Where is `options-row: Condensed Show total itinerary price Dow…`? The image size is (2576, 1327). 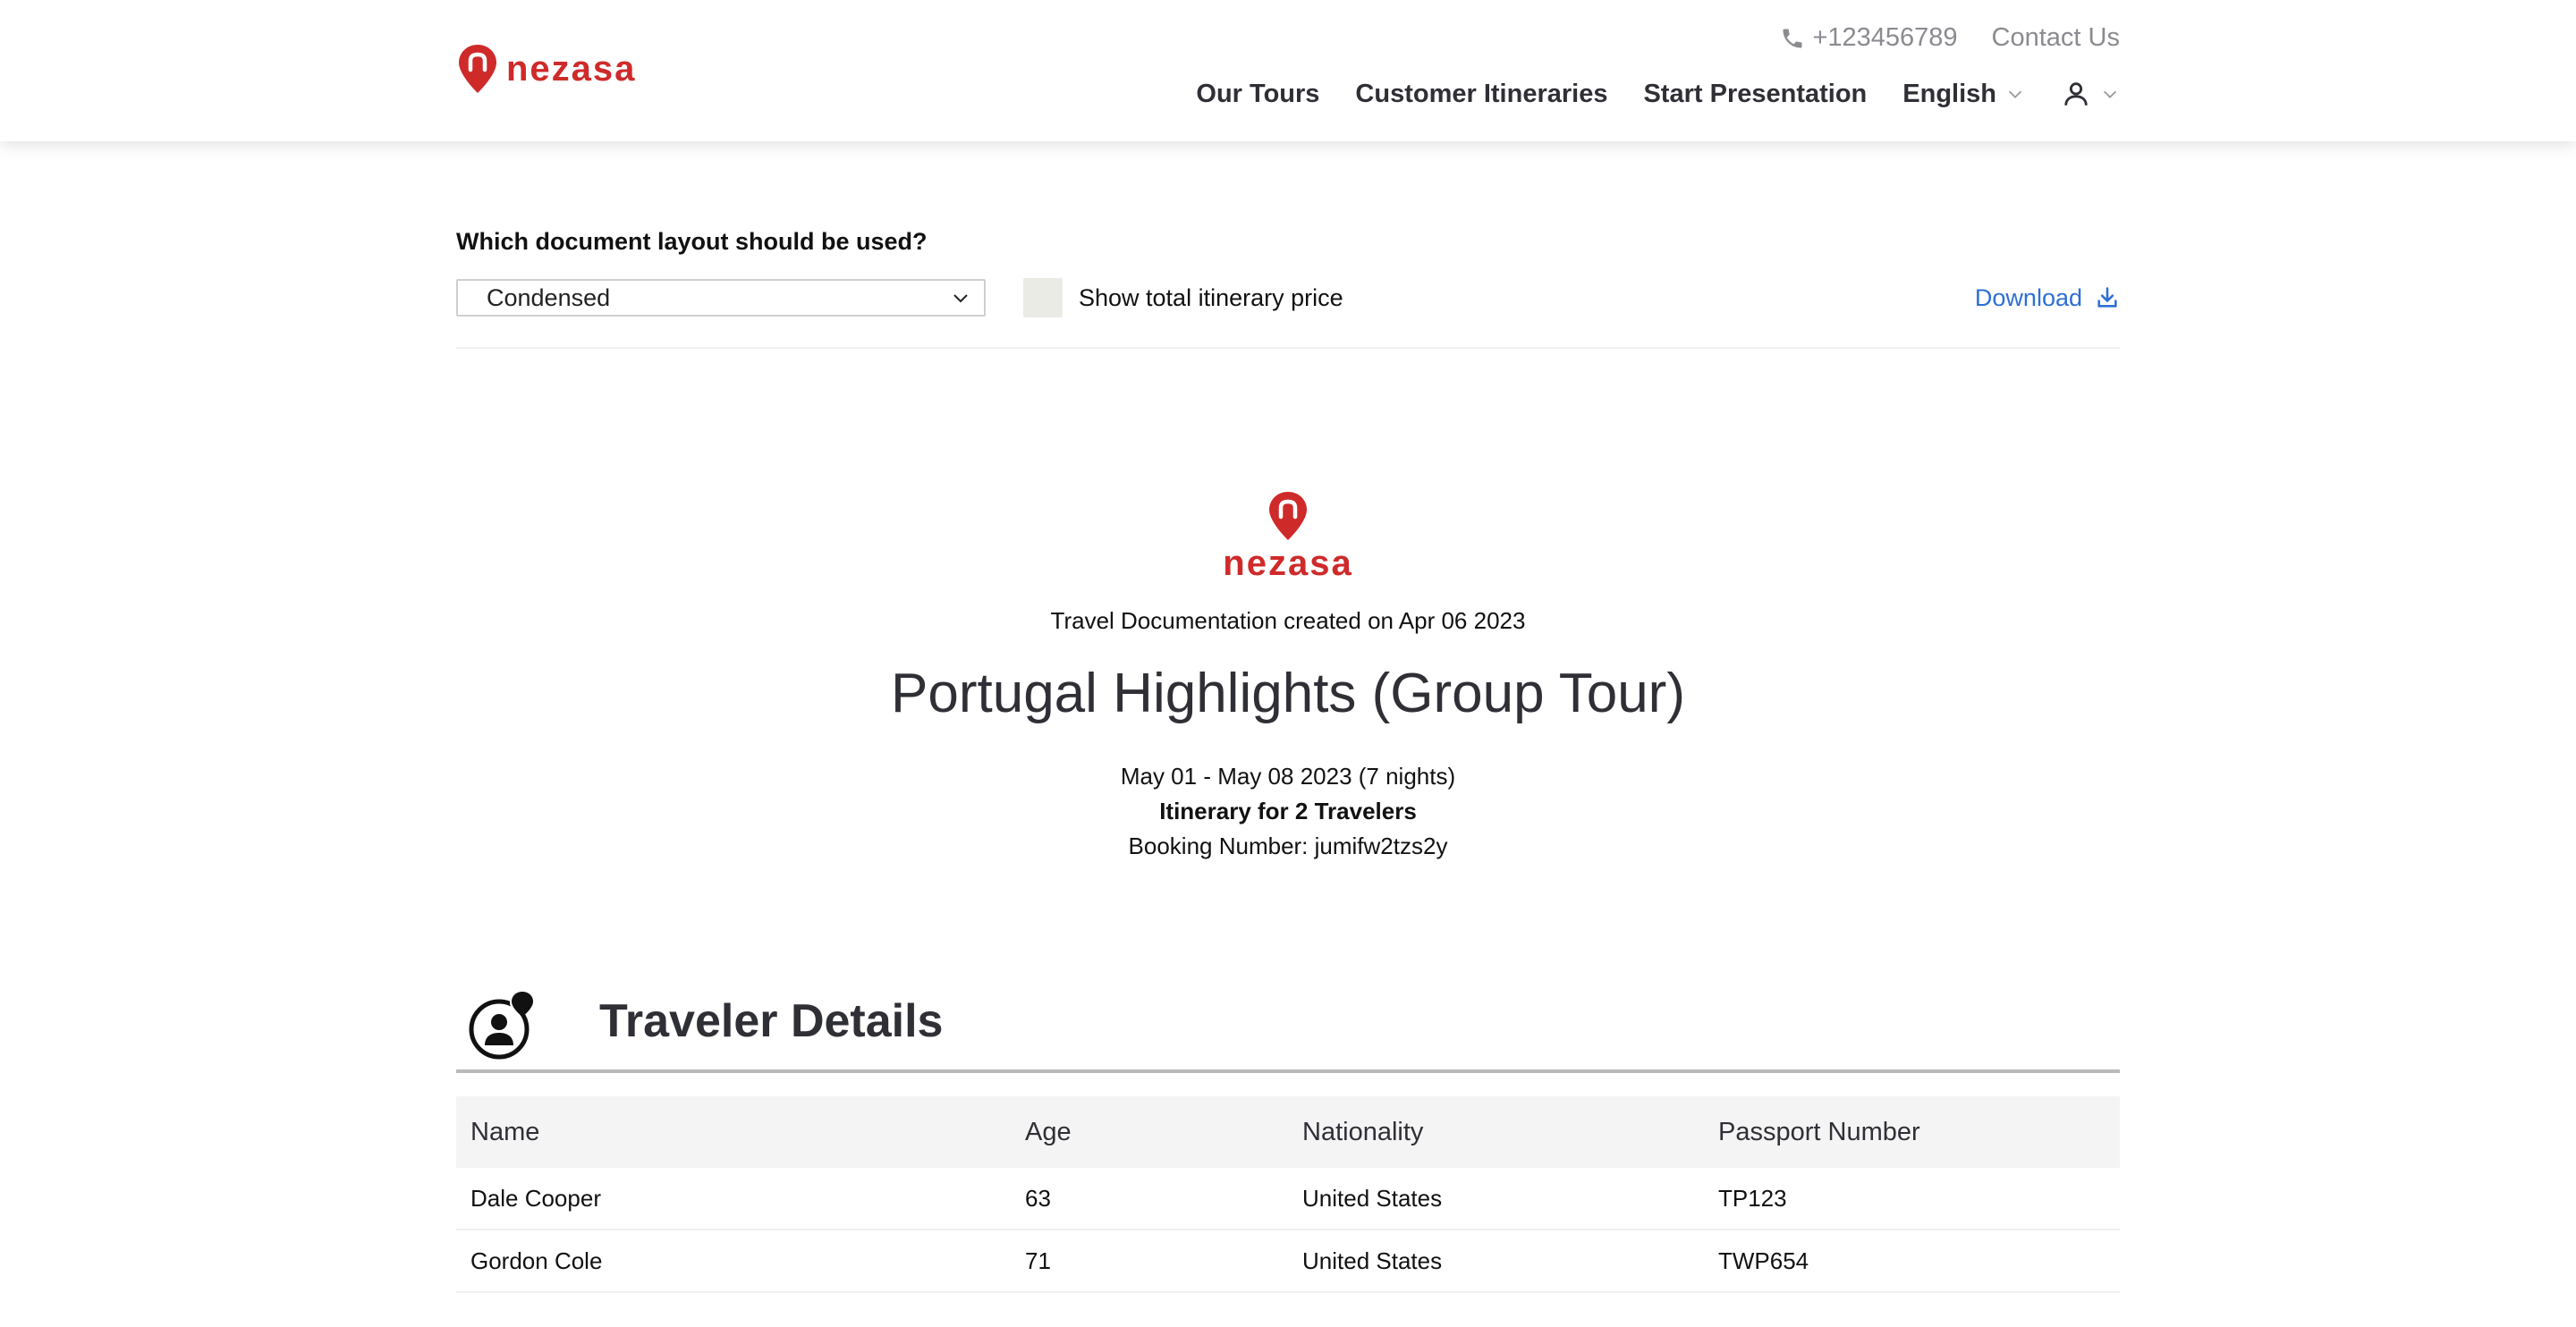 options-row: Condensed Show total itinerary price Dow… is located at coordinates (1288, 297).